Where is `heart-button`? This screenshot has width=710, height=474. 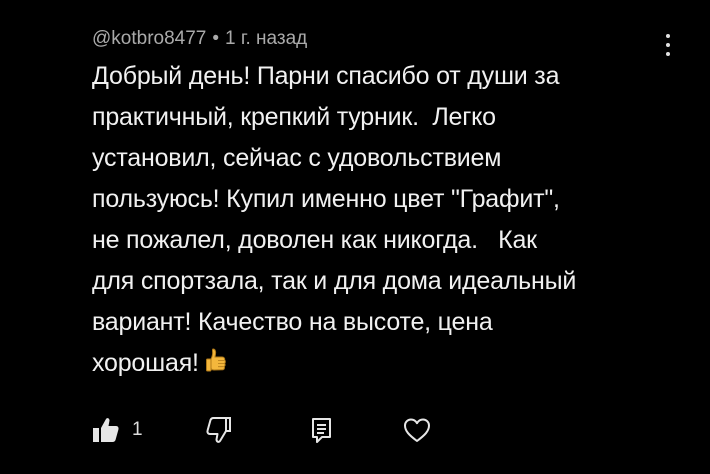 heart-button is located at coordinates (417, 430).